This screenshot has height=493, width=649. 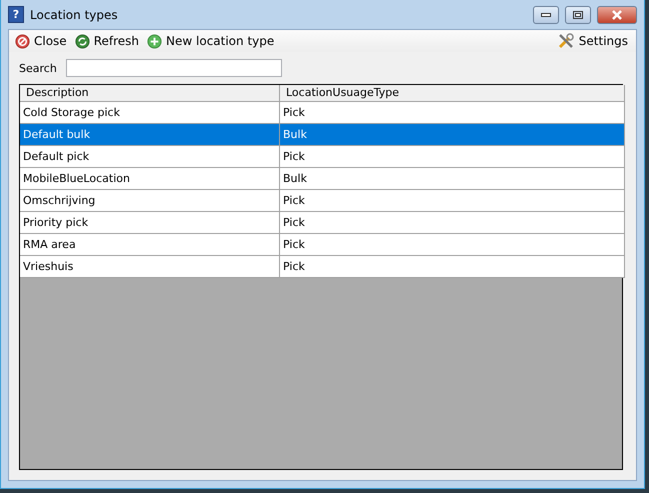 What do you see at coordinates (107, 41) in the screenshot?
I see `toolbar-button: Refresh` at bounding box center [107, 41].